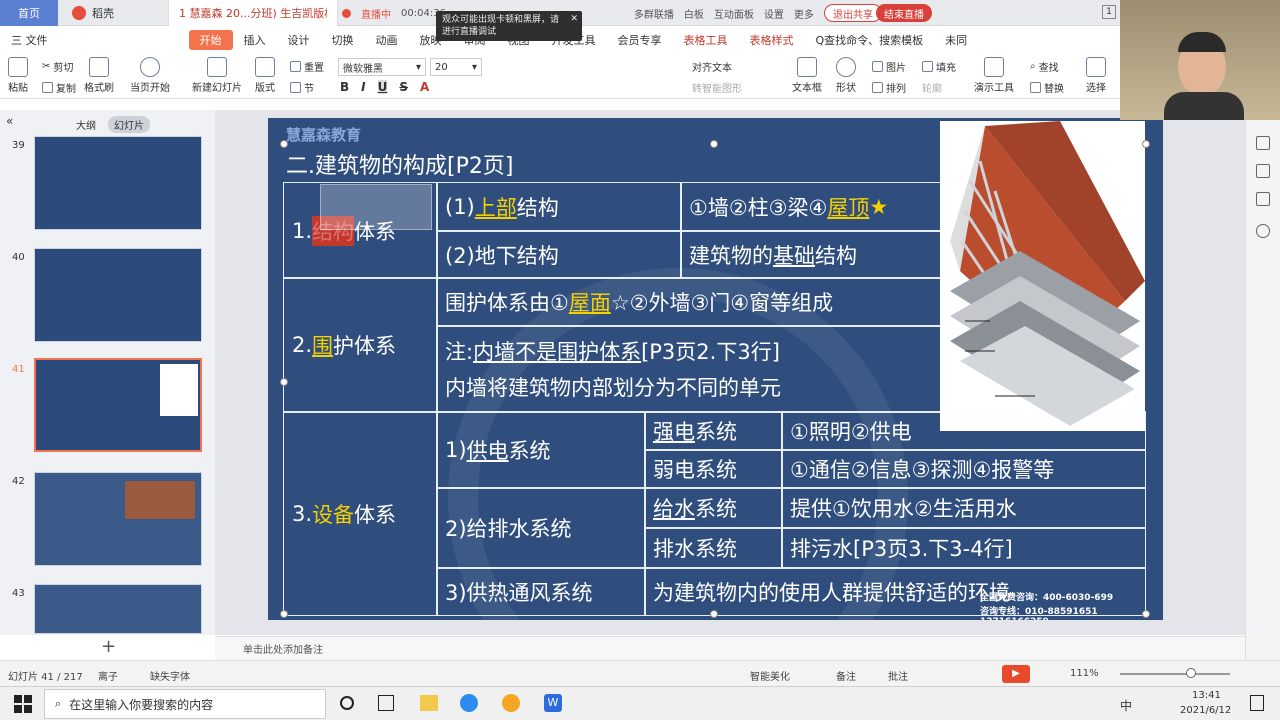  Describe the element at coordinates (210, 40) in the screenshot. I see `menu-home: 开始` at that location.